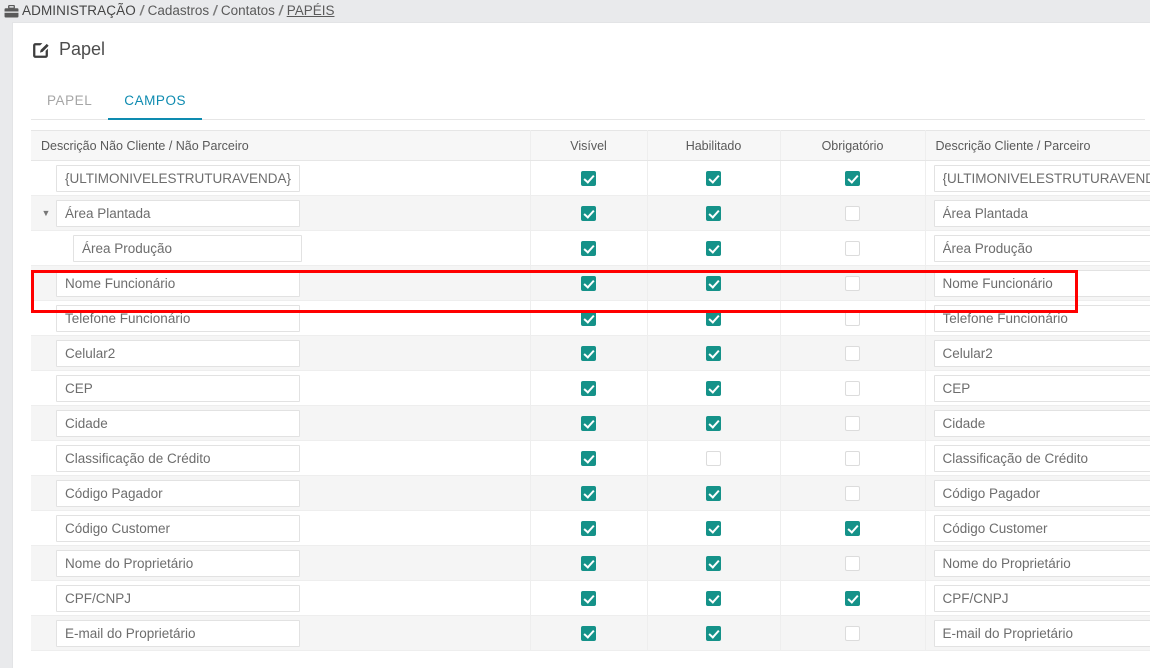 The height and width of the screenshot is (668, 1150). What do you see at coordinates (248, 10) in the screenshot?
I see `breadcrumb-item-contatos: Contatos` at bounding box center [248, 10].